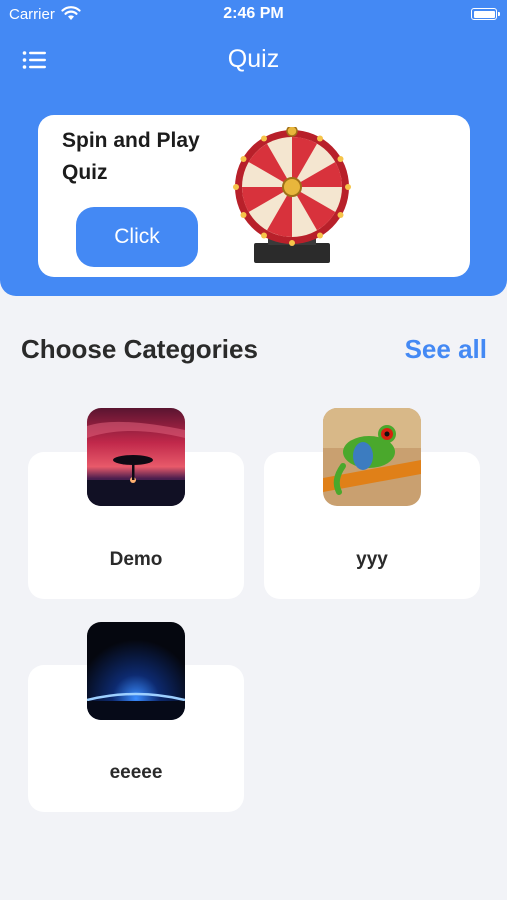 The image size is (507, 900). Describe the element at coordinates (137, 237) in the screenshot. I see `click-button: Click` at that location.